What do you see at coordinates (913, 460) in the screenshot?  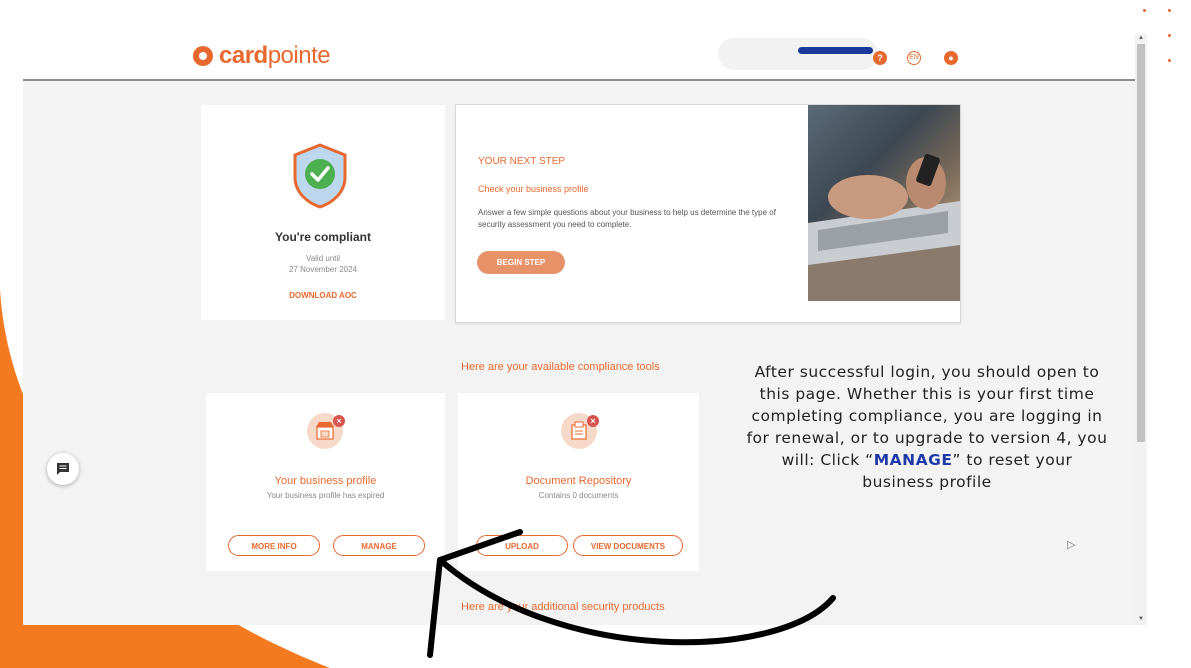 I see `annotation-emphasis: MANAGE` at bounding box center [913, 460].